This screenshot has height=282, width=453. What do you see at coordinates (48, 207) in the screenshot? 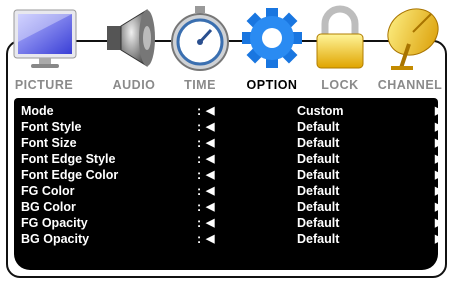
I see `row-label: BG Color` at bounding box center [48, 207].